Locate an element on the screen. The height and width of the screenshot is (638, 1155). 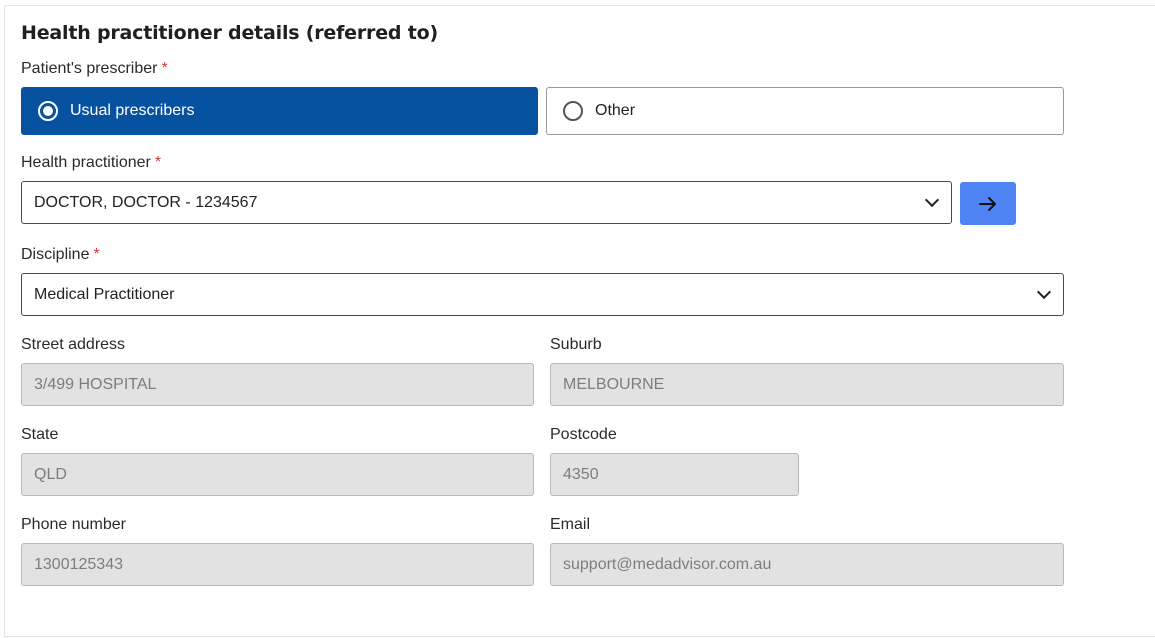
email-label: Email is located at coordinates (570, 524).